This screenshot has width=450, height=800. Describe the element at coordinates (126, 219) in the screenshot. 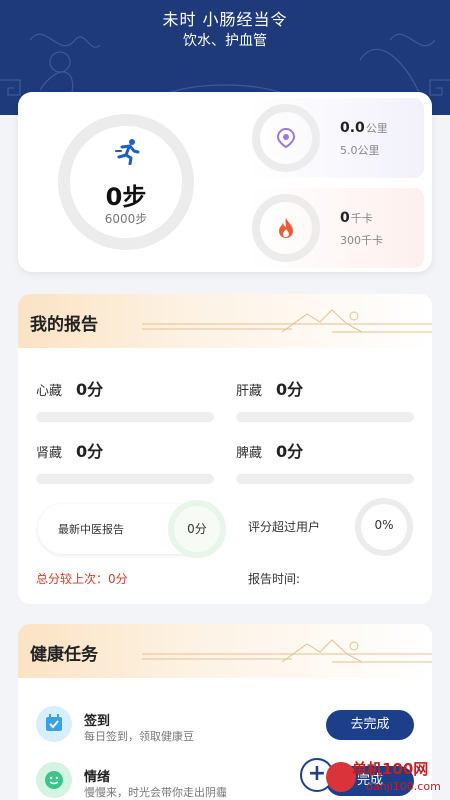

I see `steps-goal: 6000步` at that location.